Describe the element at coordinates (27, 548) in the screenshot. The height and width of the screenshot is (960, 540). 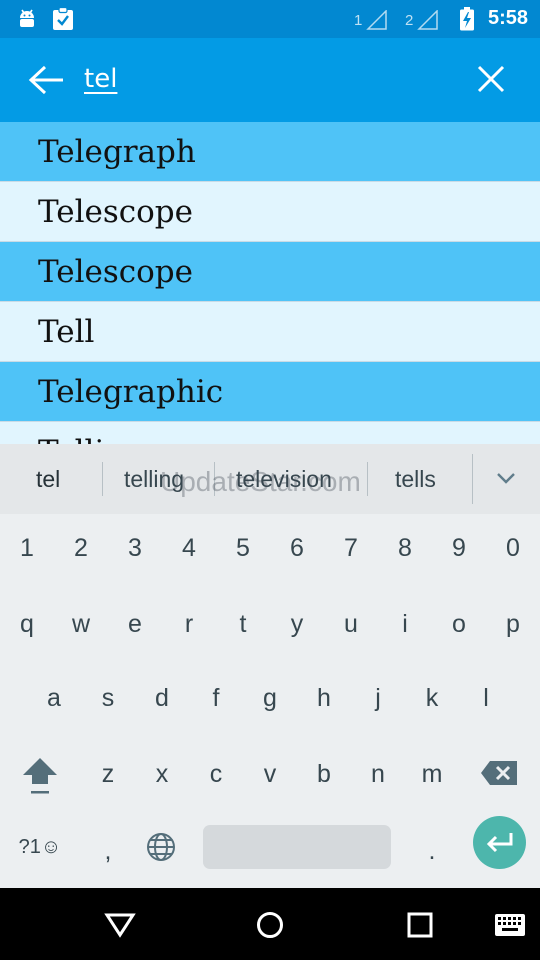
I see `key-1: 1` at that location.